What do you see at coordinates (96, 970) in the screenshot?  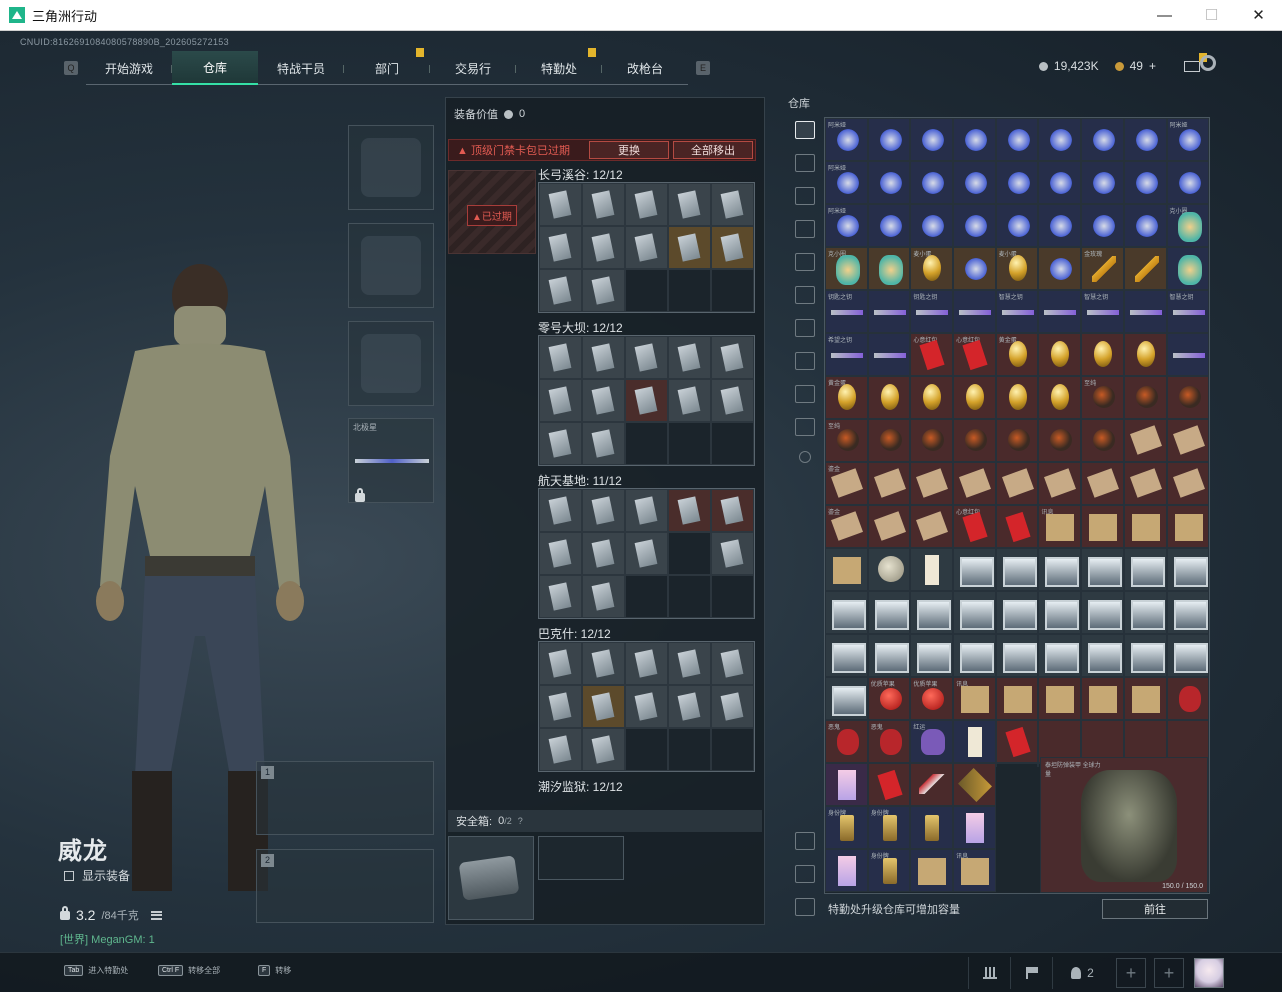 I see `hotkey-enter-special-ops: Tab 进入特勤处` at bounding box center [96, 970].